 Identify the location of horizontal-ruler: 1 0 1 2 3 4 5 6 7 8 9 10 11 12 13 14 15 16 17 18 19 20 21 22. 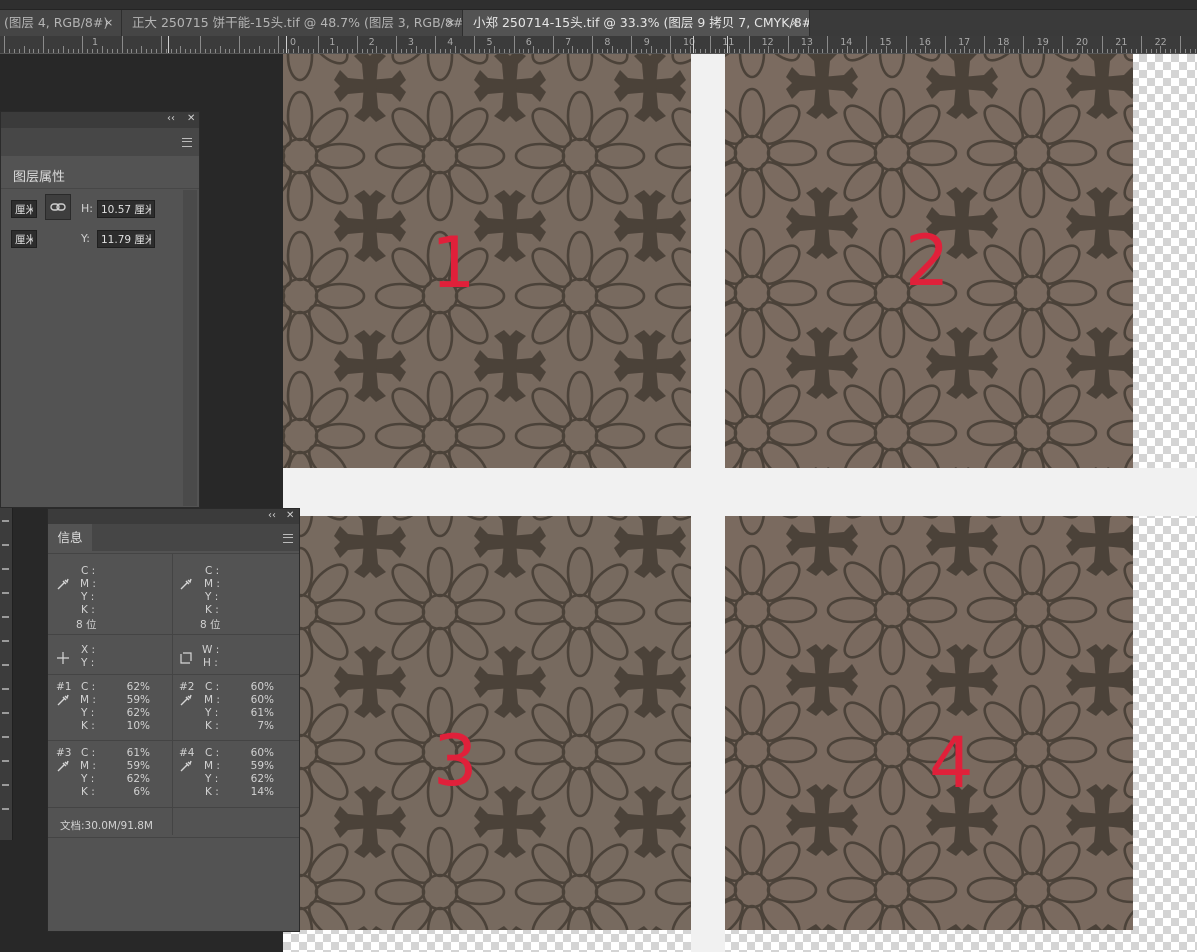
(598, 45).